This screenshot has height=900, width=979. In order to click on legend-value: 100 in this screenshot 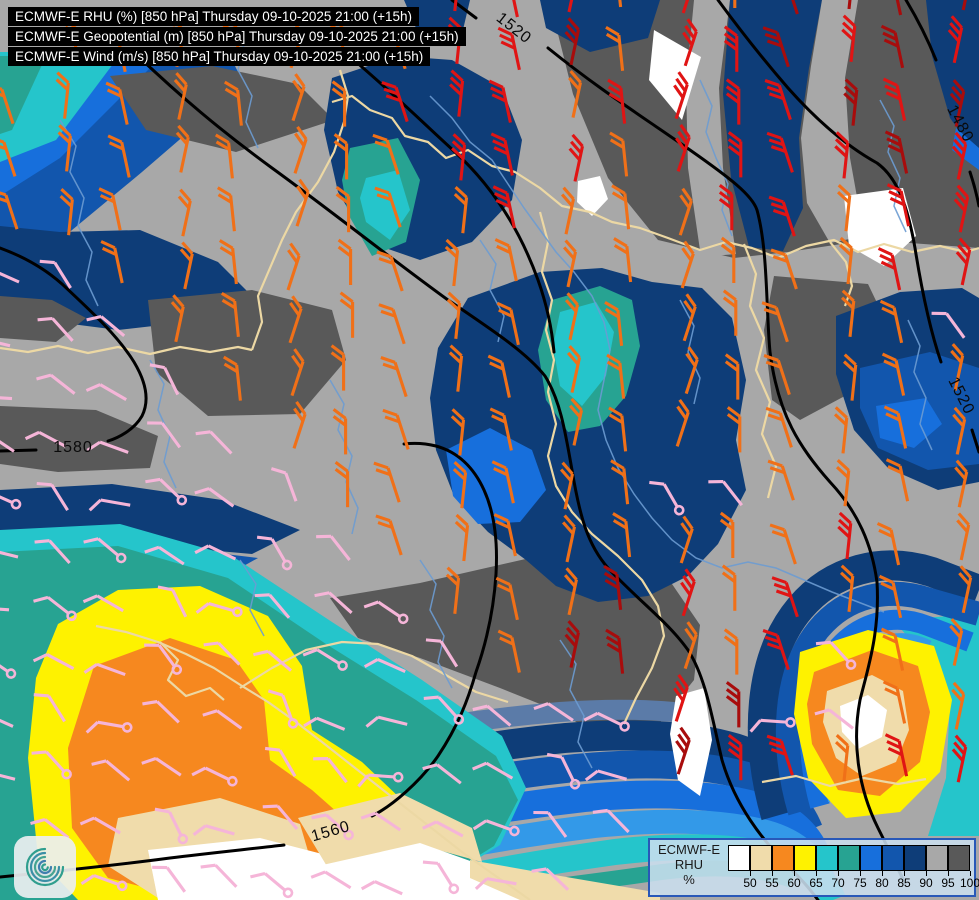, I will do `click(969, 883)`.